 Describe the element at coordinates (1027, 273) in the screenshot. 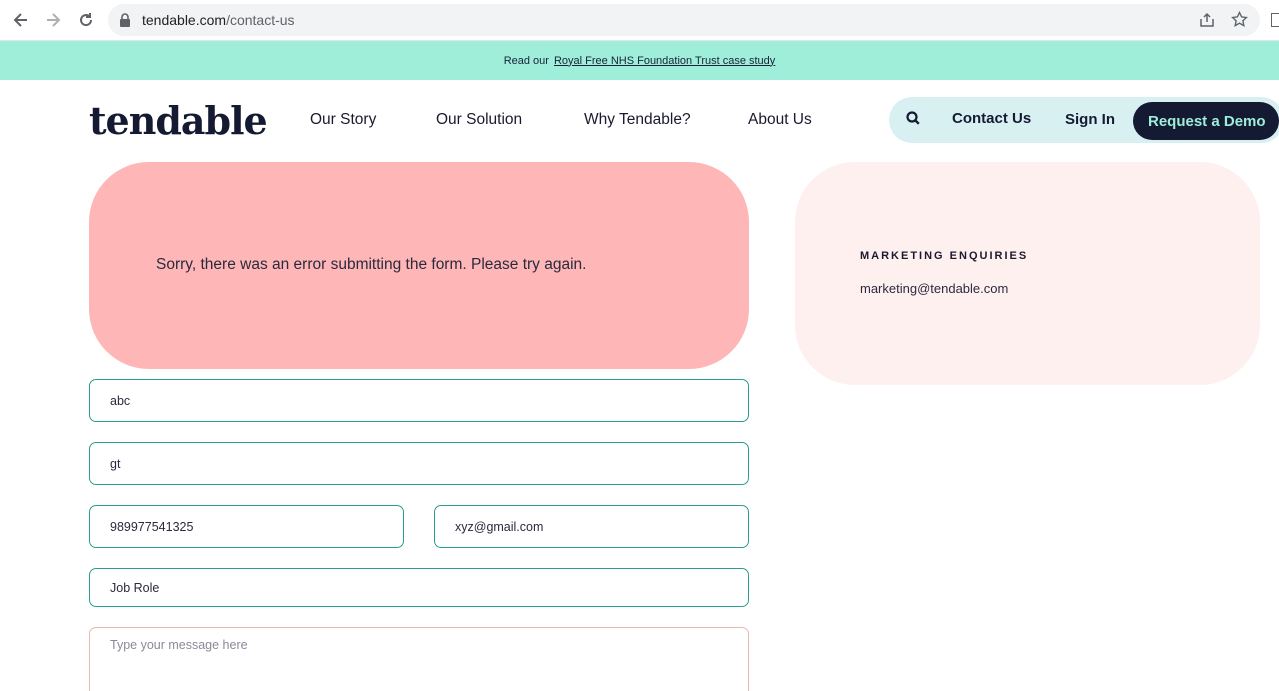

I see `marketing-card` at that location.